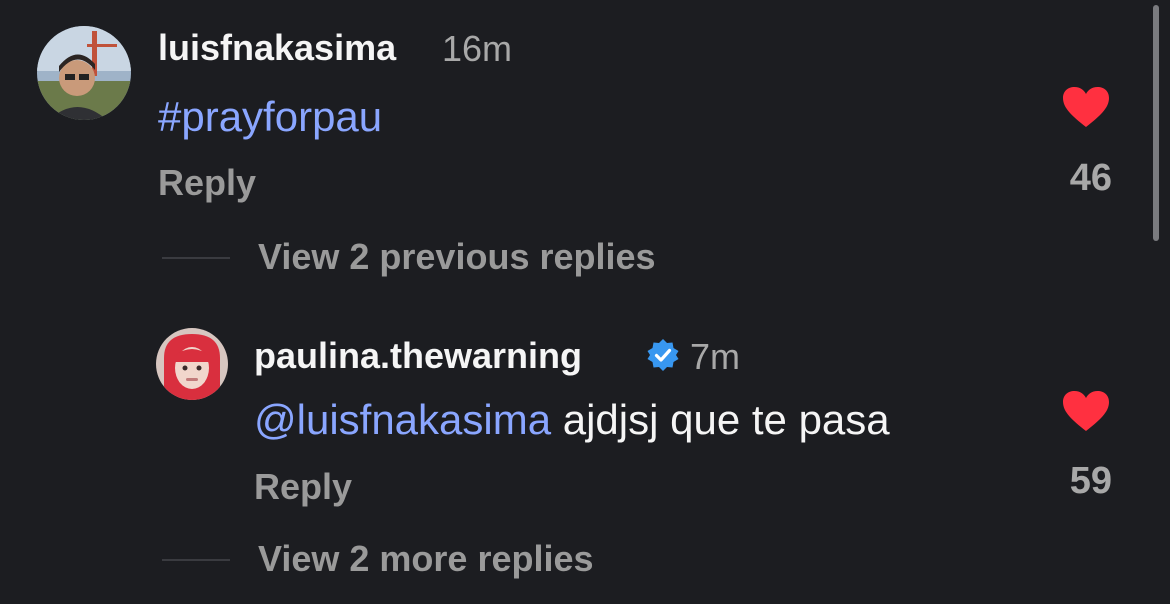 The width and height of the screenshot is (1170, 604). What do you see at coordinates (418, 356) in the screenshot?
I see `comment-username: paulina.thewarning` at bounding box center [418, 356].